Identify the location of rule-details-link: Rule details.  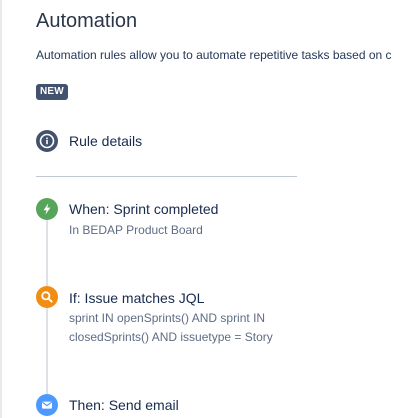
(105, 141).